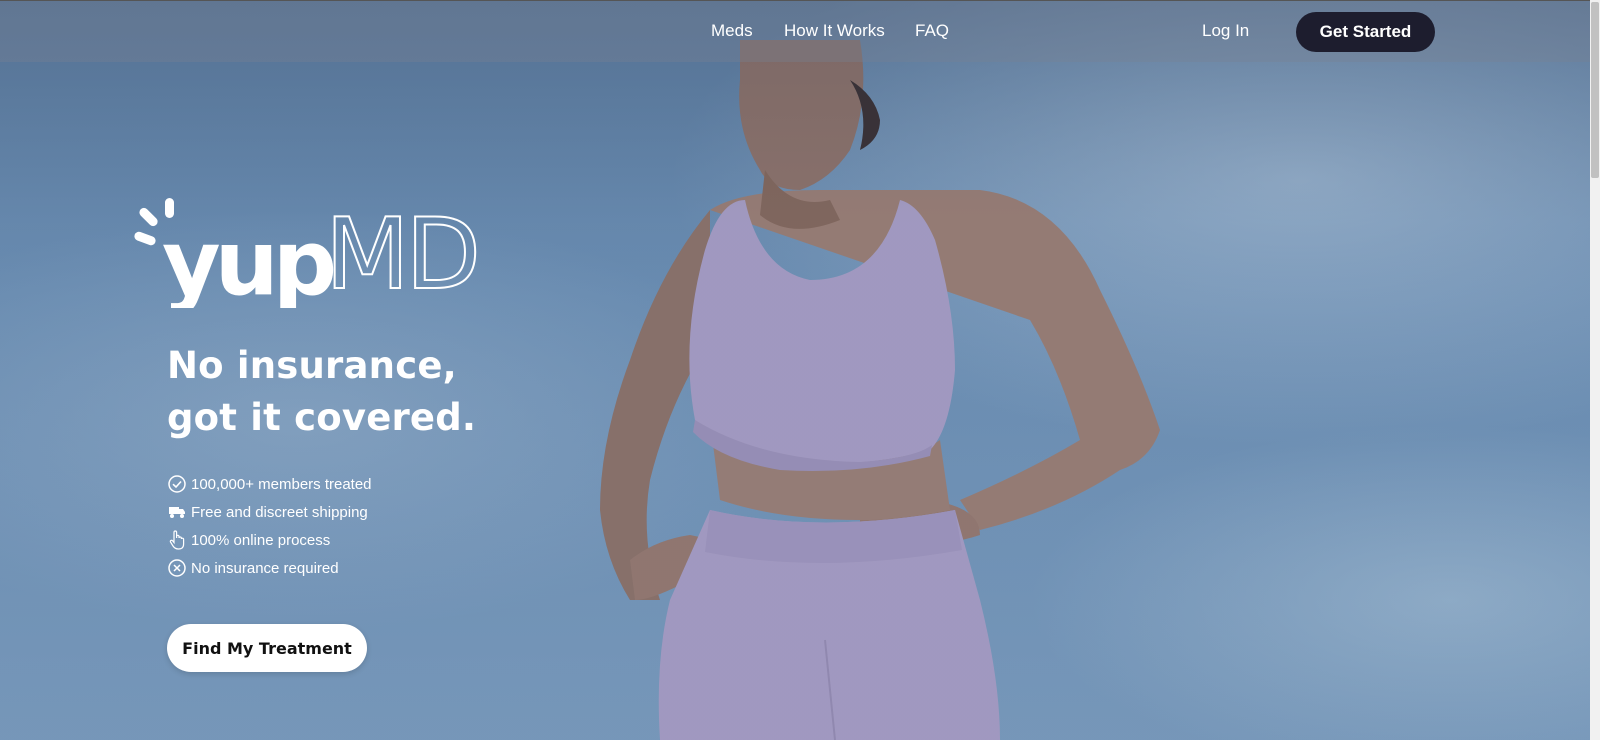 The height and width of the screenshot is (740, 1600). I want to click on logo-text-md: MD, so click(401, 253).